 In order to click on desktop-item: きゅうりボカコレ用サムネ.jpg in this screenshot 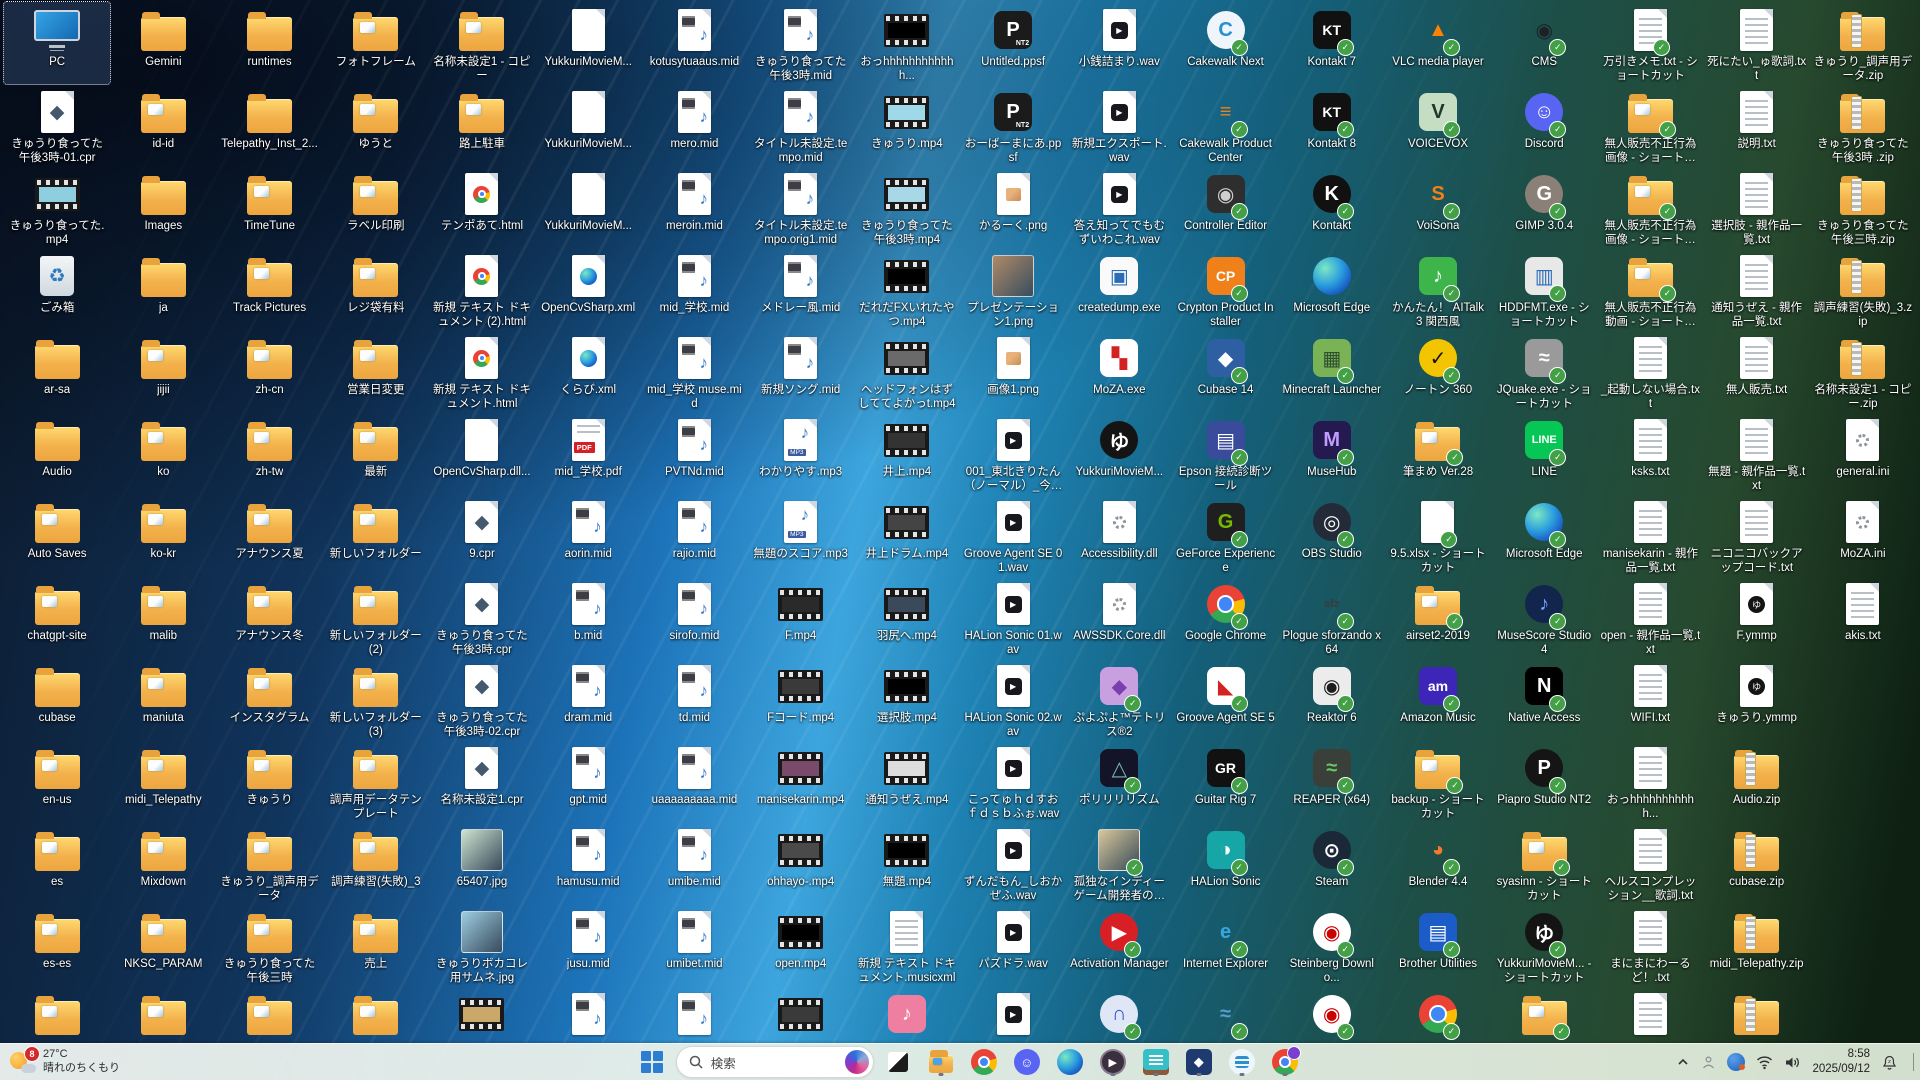, I will do `click(482, 945)`.